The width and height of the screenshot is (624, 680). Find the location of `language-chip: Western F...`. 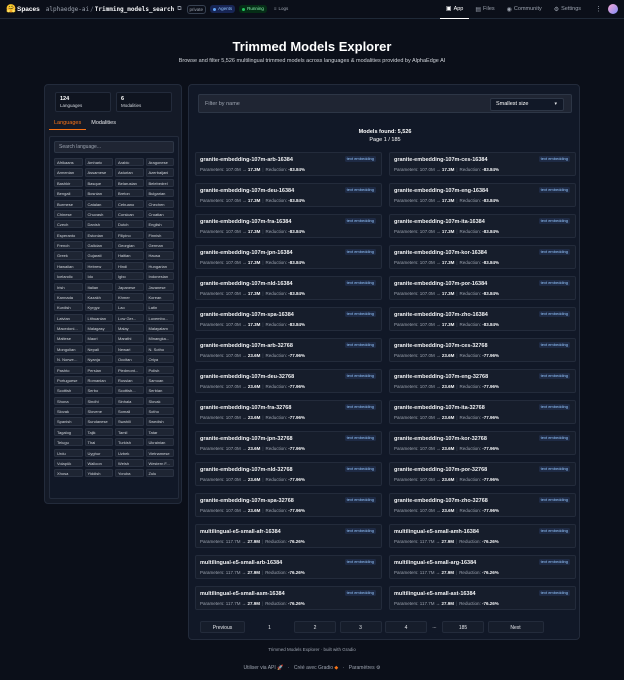

language-chip: Western F... is located at coordinates (159, 463).